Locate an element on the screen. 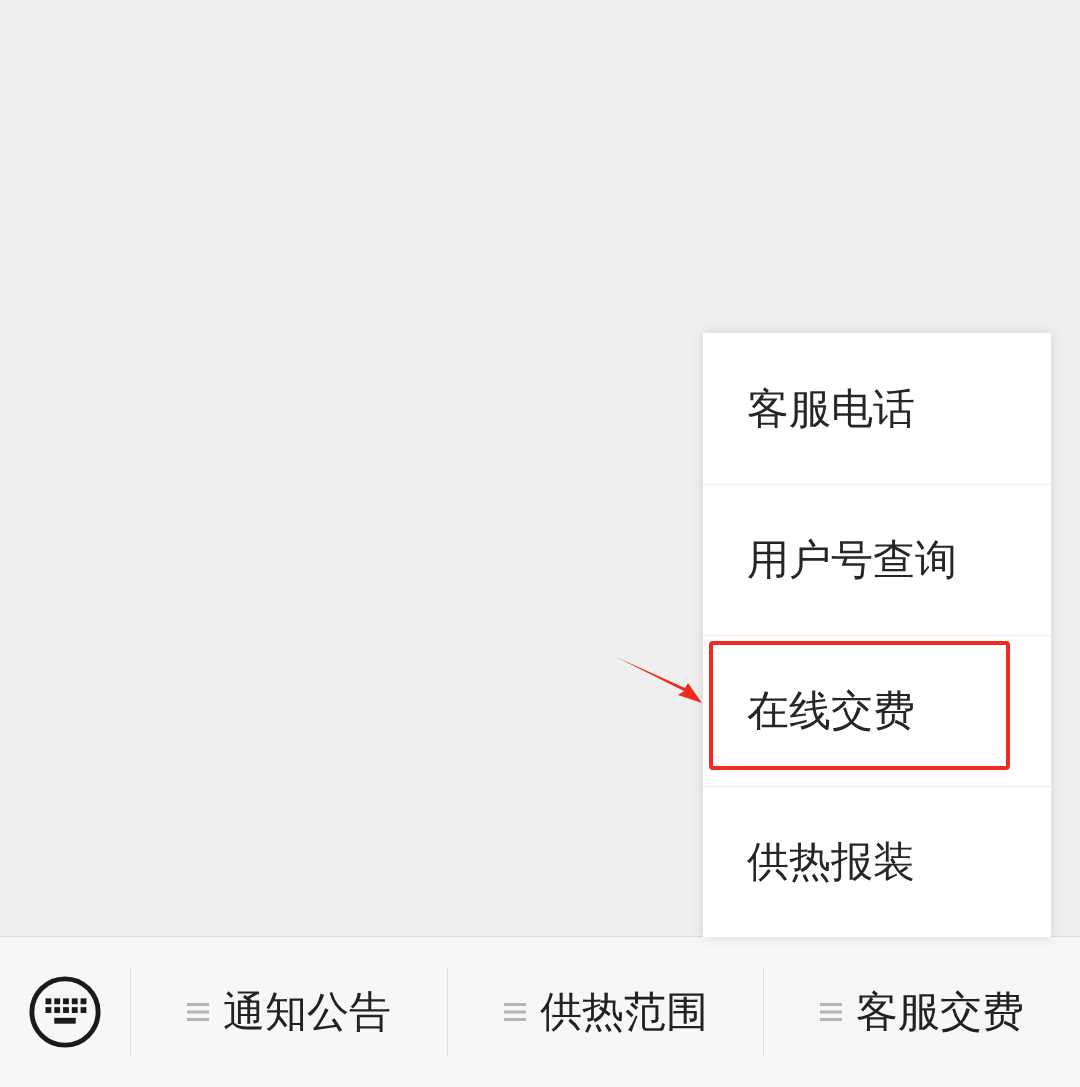 The image size is (1080, 1087). menu-tab: 客服交费 is located at coordinates (922, 1012).